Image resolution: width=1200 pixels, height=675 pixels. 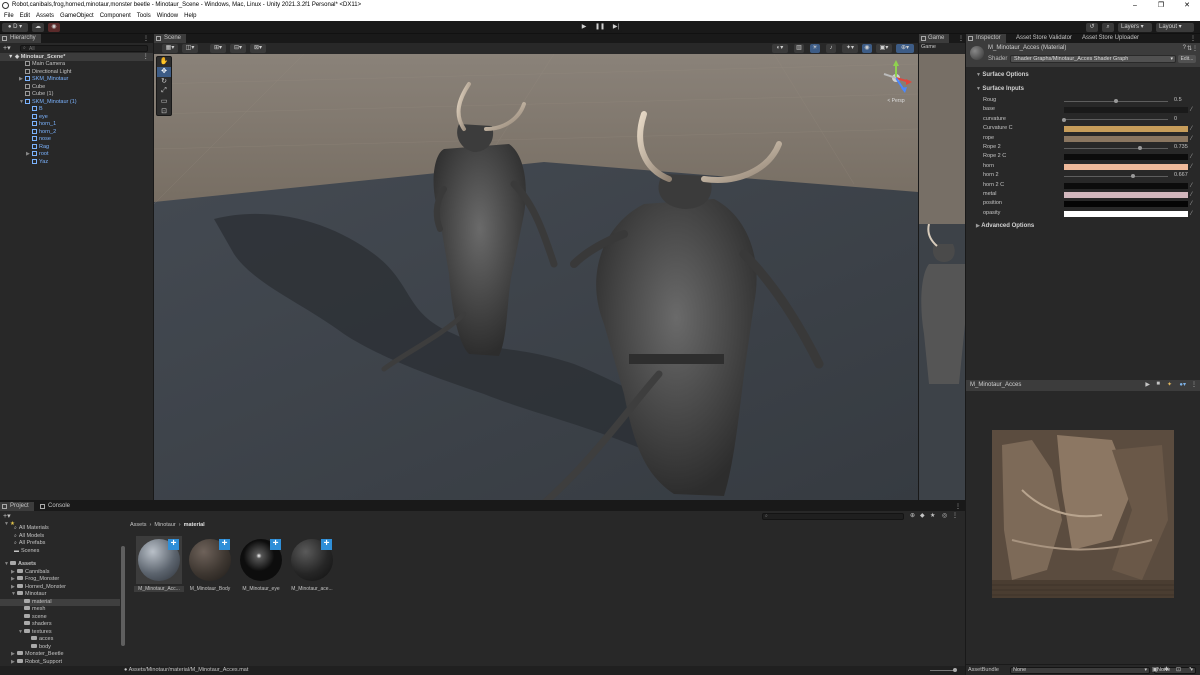 What do you see at coordinates (38, 587) in the screenshot?
I see `folder-tree-item: ▶ Horned_Monster` at bounding box center [38, 587].